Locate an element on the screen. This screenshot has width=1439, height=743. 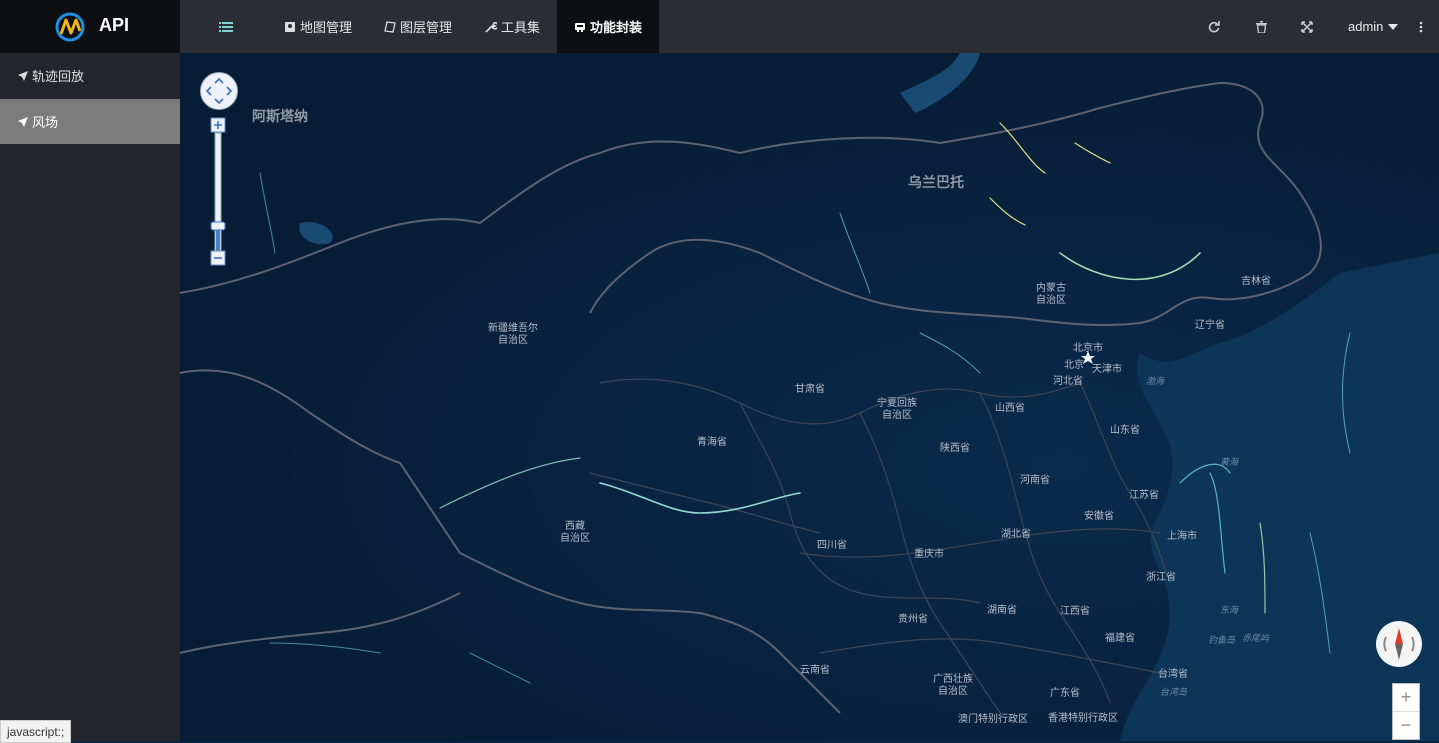
map-label-chiwei: 赤尾屿 is located at coordinates (1256, 638).